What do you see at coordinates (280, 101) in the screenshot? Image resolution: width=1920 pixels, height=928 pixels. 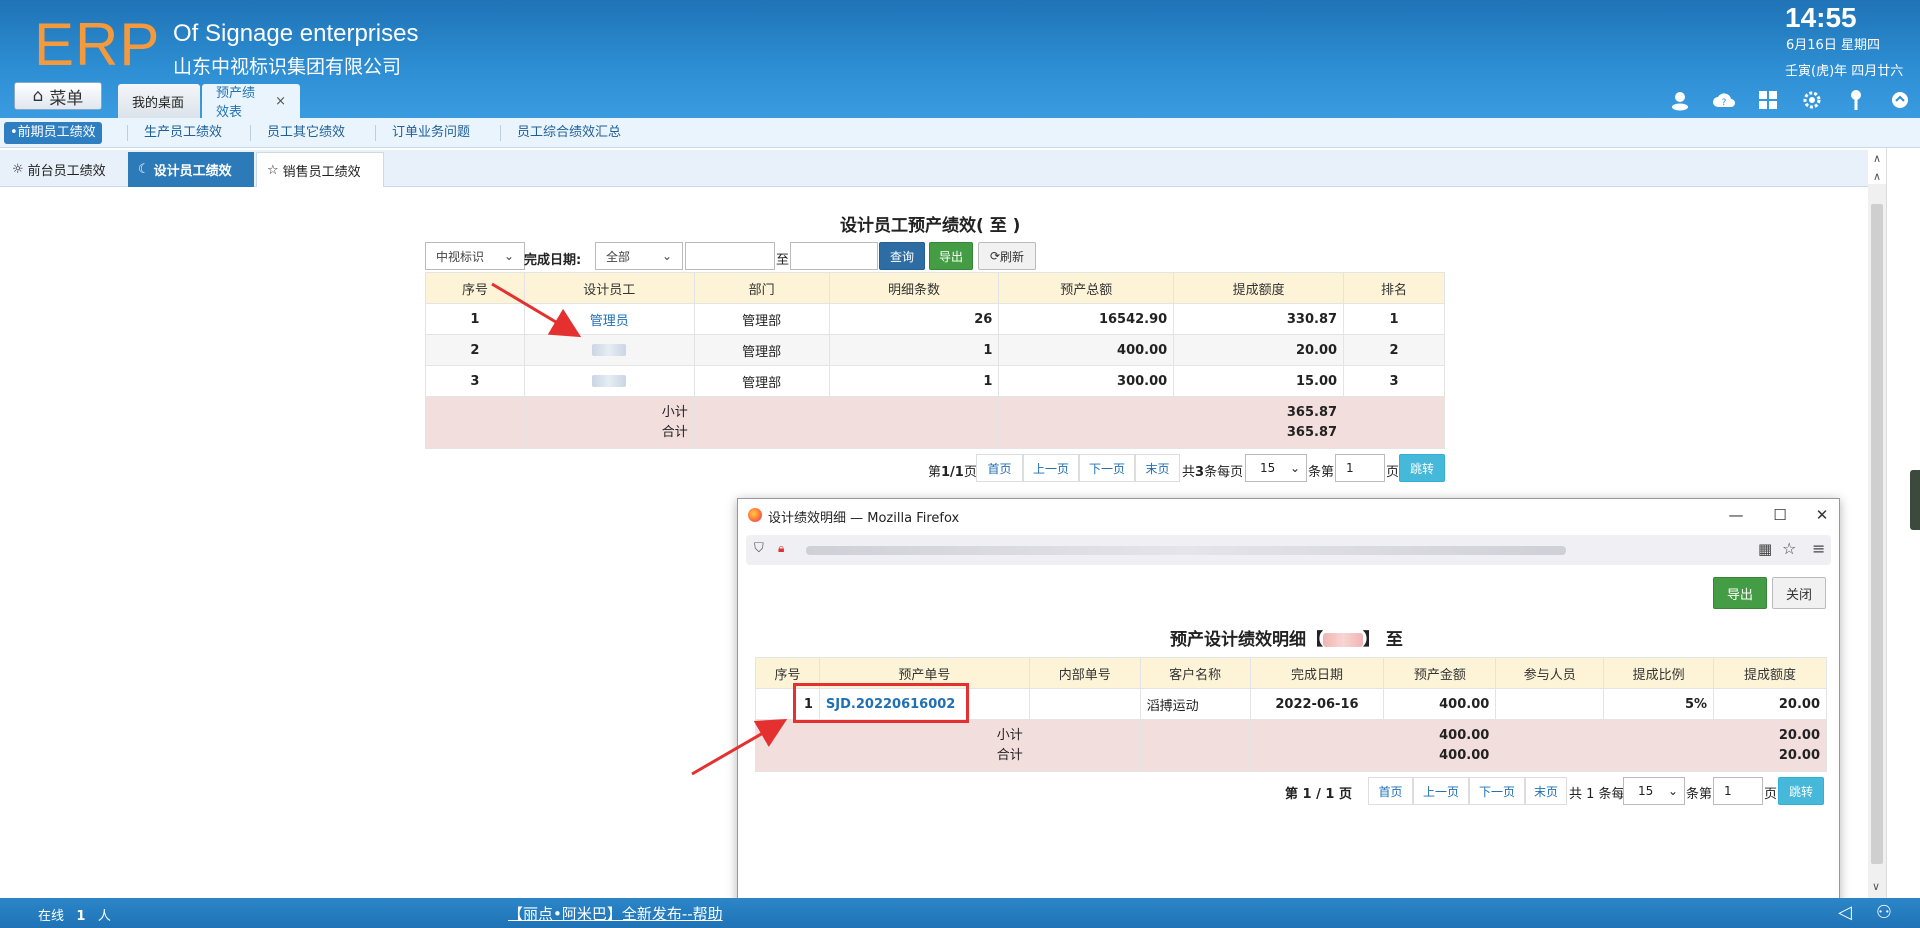 I see `close-icon: ×` at bounding box center [280, 101].